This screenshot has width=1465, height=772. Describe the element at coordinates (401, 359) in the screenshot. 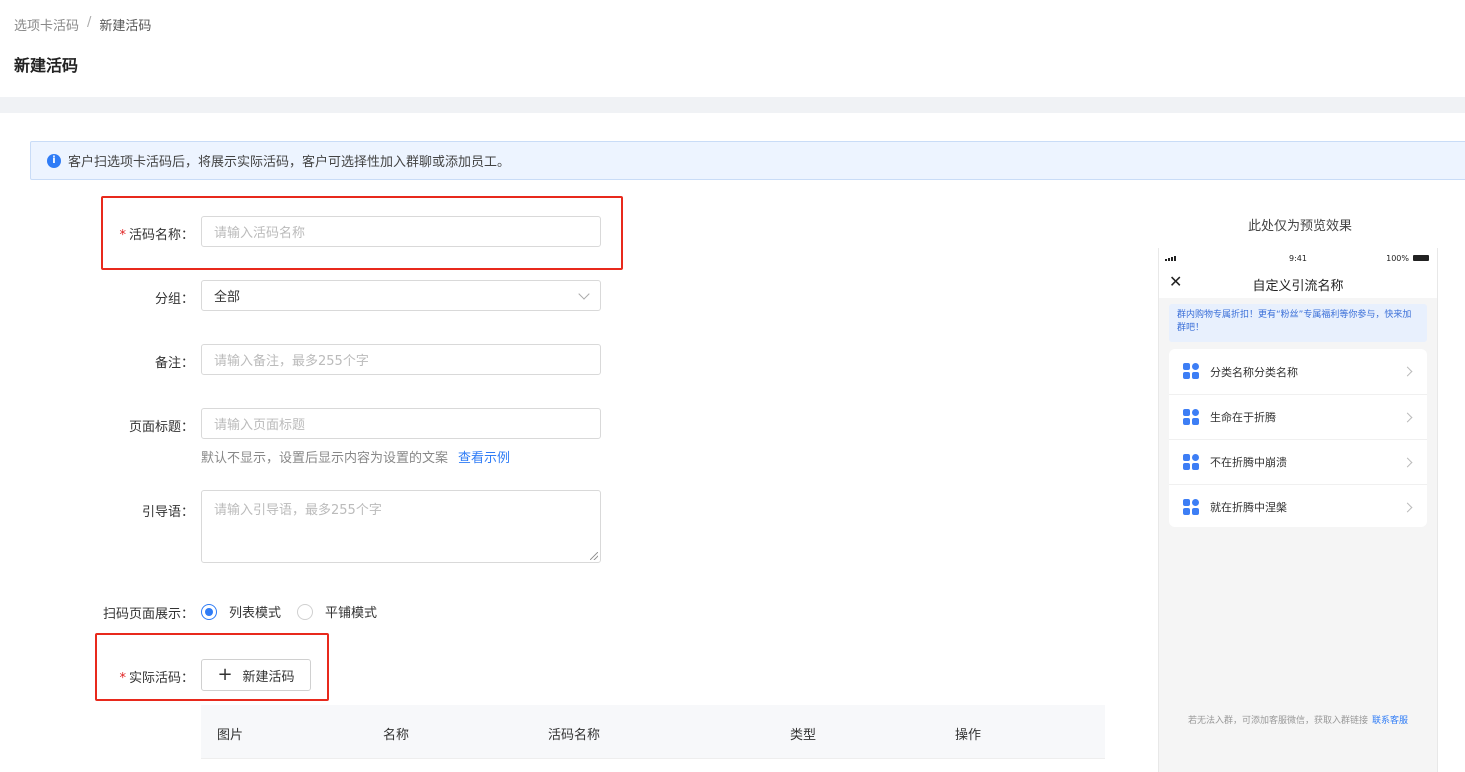

I see `remark-input: 请输入备注，最多255个字` at that location.